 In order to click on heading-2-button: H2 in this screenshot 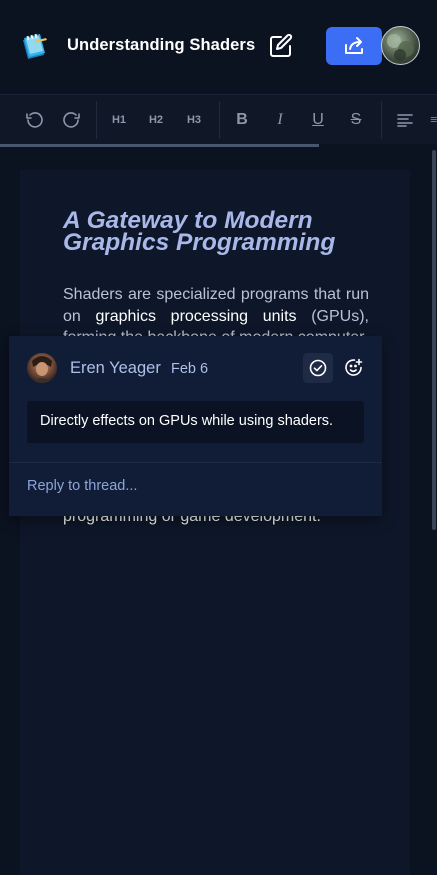, I will do `click(156, 120)`.